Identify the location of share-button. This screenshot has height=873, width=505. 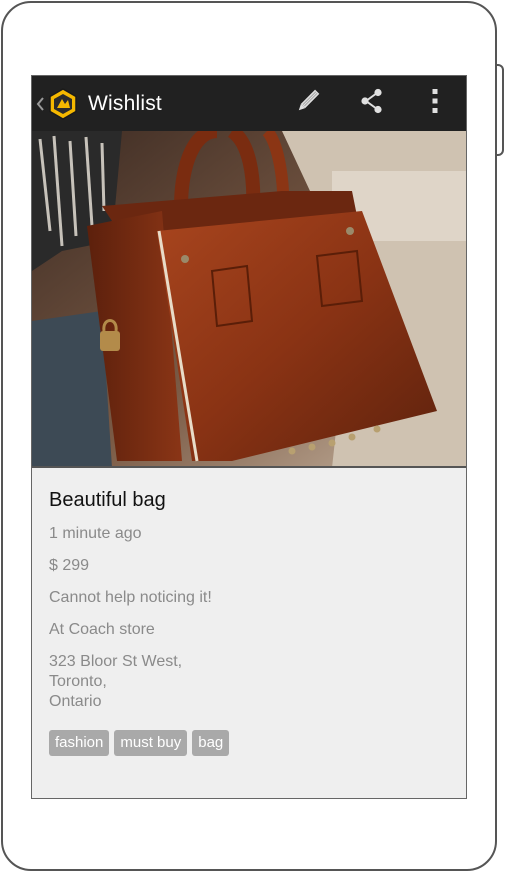
(372, 103).